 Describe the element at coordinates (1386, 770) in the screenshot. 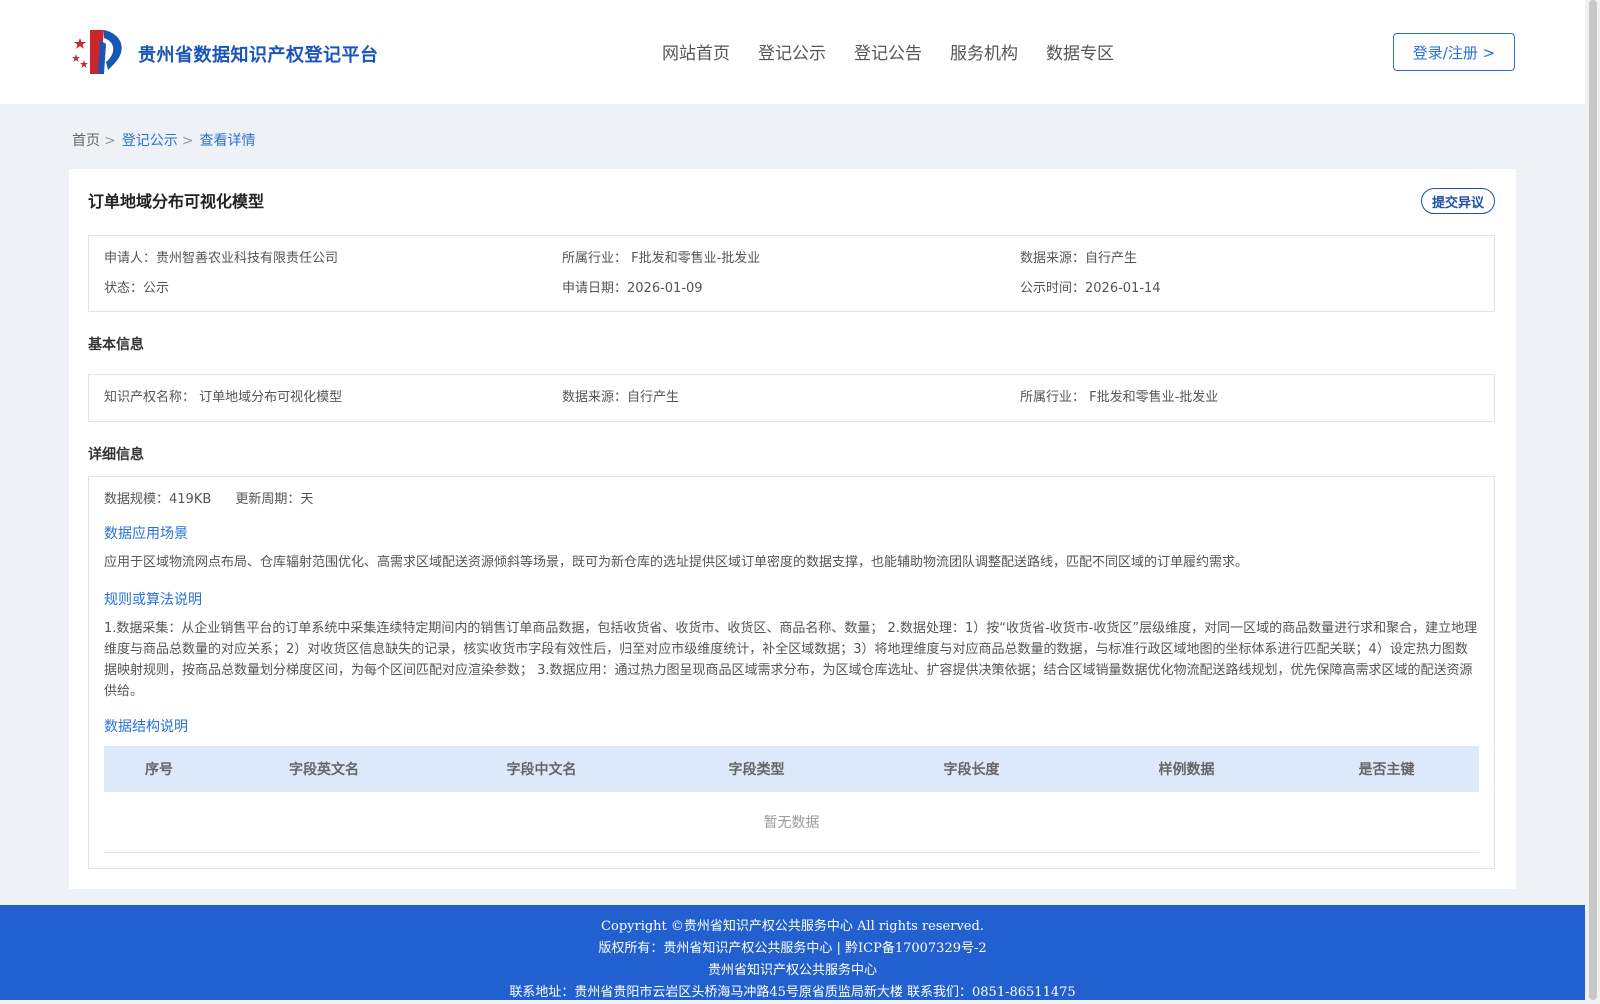

I see `column-header: 是否主键` at that location.